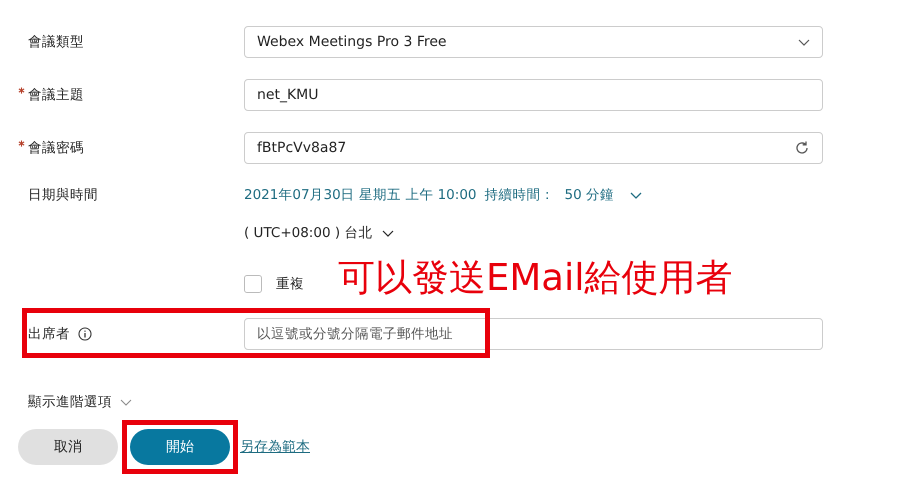  I want to click on field-label: 會議密碼, so click(56, 148).